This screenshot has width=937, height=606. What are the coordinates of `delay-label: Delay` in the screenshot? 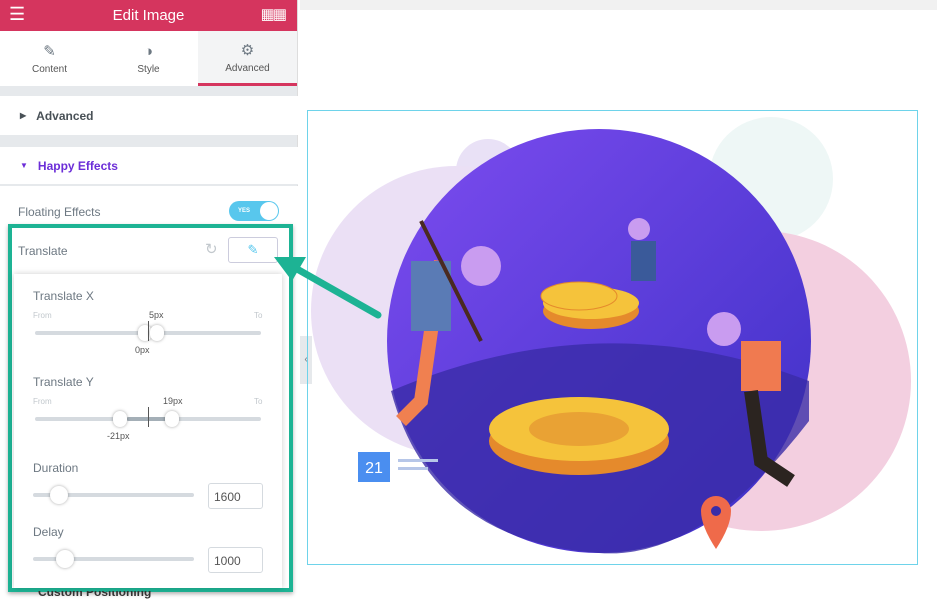 It's located at (48, 532).